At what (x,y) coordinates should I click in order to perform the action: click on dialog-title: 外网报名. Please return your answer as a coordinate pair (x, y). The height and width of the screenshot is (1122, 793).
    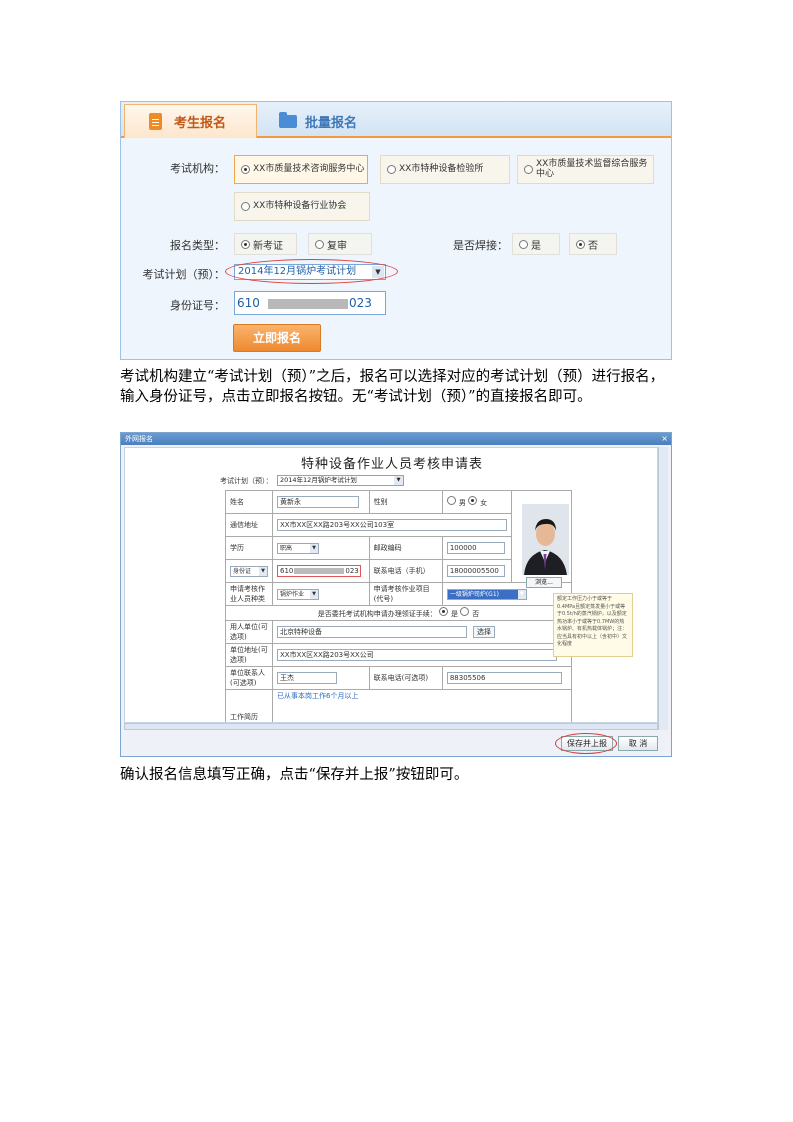
    Looking at the image, I should click on (139, 439).